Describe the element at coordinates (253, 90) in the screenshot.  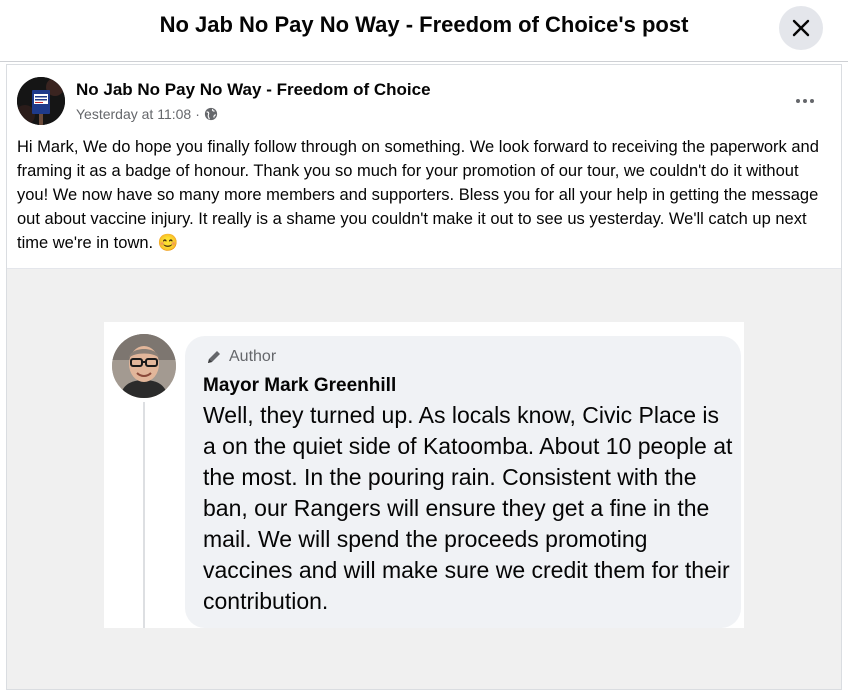
I see `page-name-link: No Jab No Pay No Way - Freedom of Choice` at that location.